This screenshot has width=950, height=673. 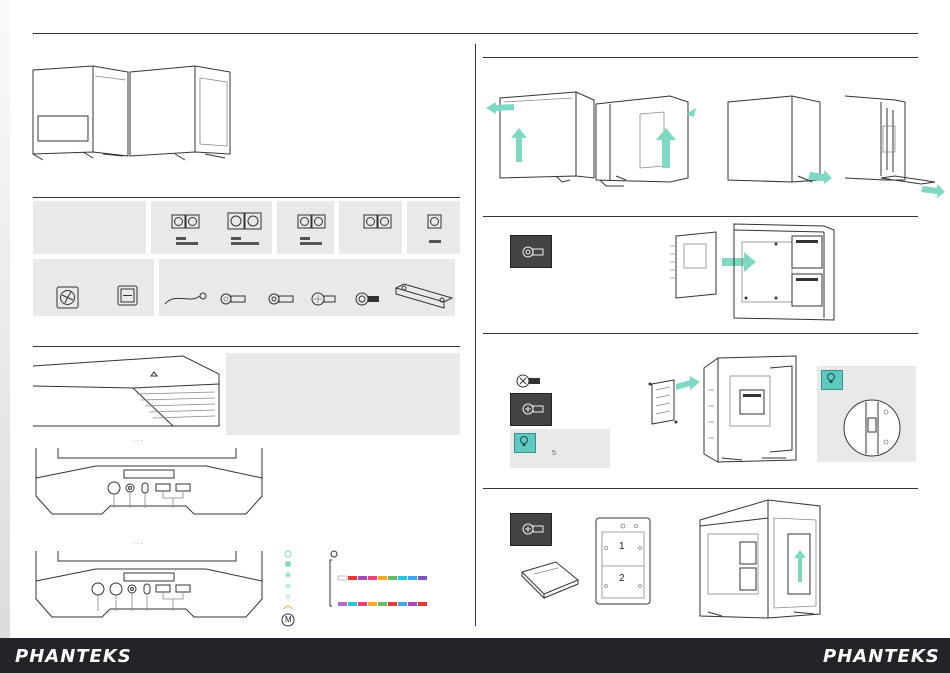 I want to click on fan-support-info-box, so click(x=89, y=227).